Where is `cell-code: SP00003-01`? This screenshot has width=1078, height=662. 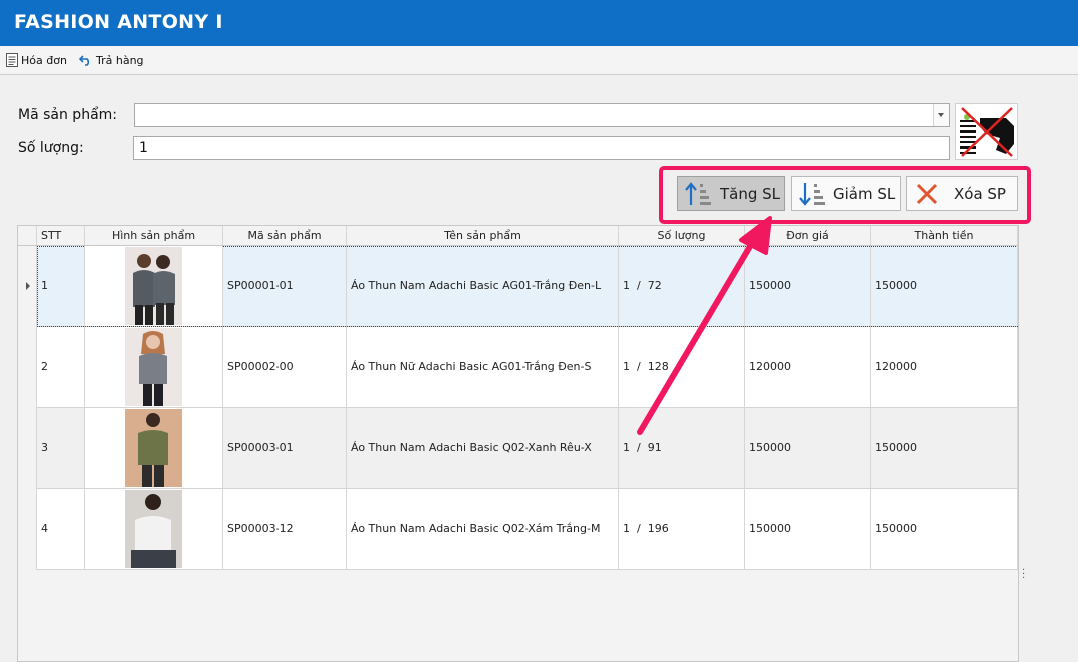 cell-code: SP00003-01 is located at coordinates (285, 448).